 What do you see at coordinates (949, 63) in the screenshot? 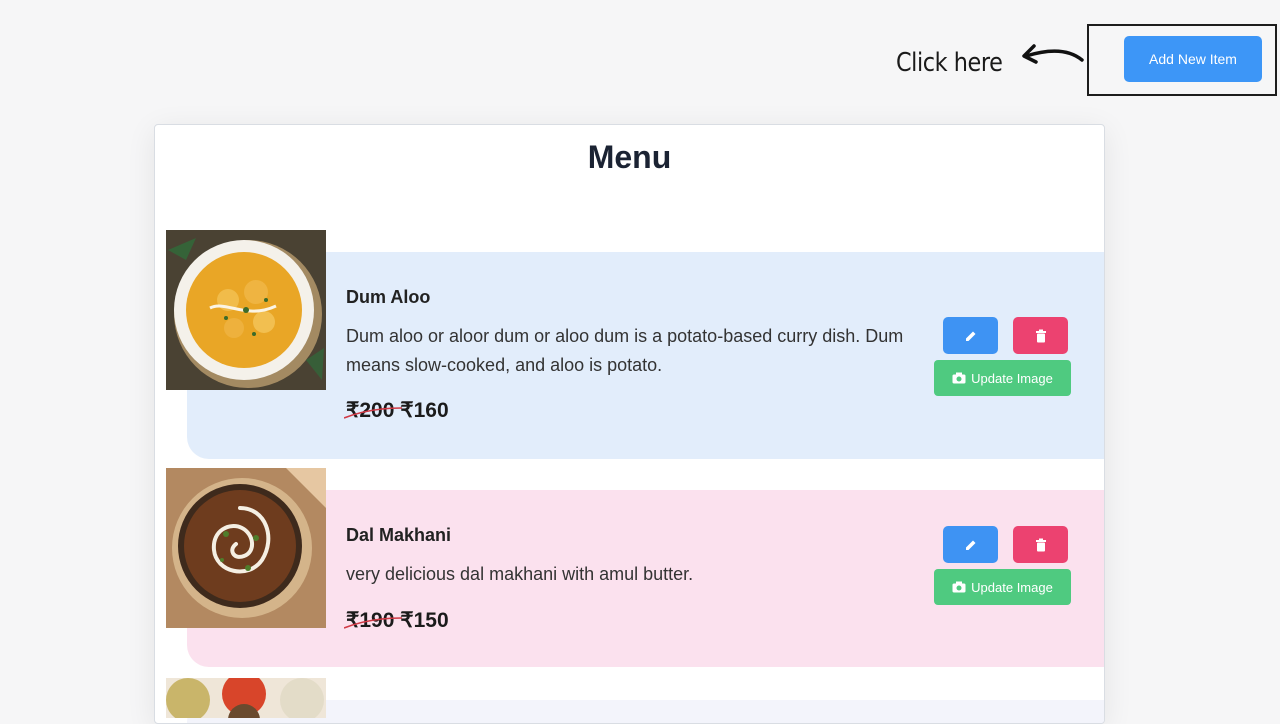
I see `click-here-hint: Click here` at bounding box center [949, 63].